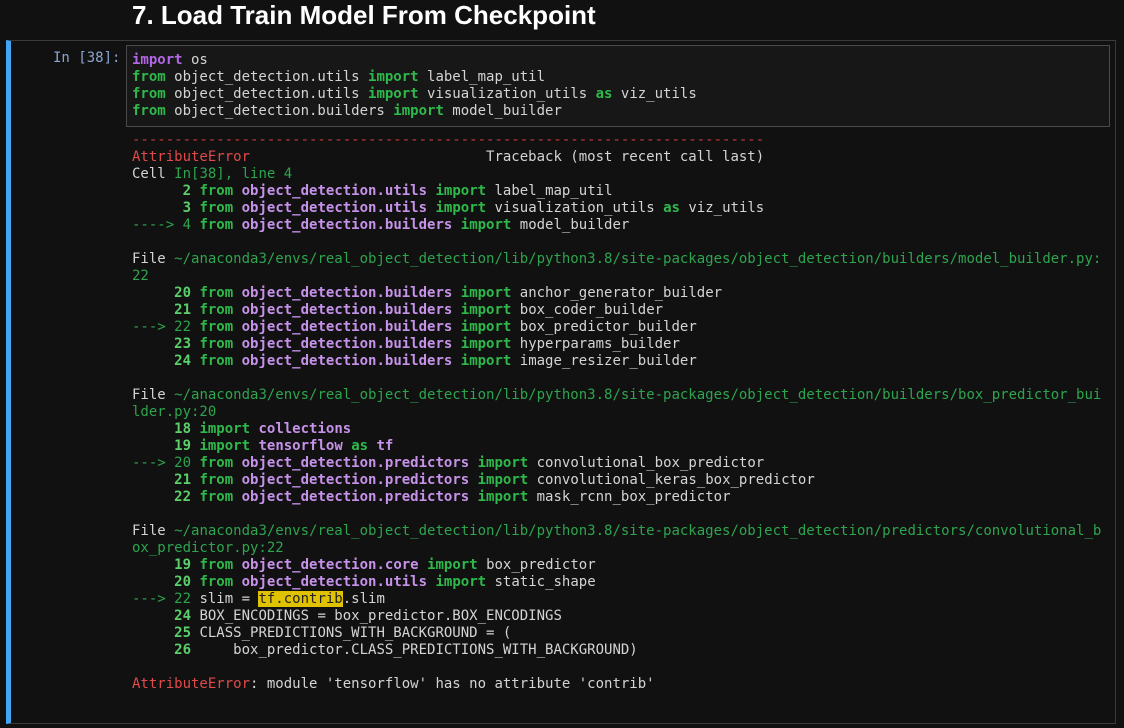  Describe the element at coordinates (174, 412) in the screenshot. I see `code-token: lder.py:20` at that location.